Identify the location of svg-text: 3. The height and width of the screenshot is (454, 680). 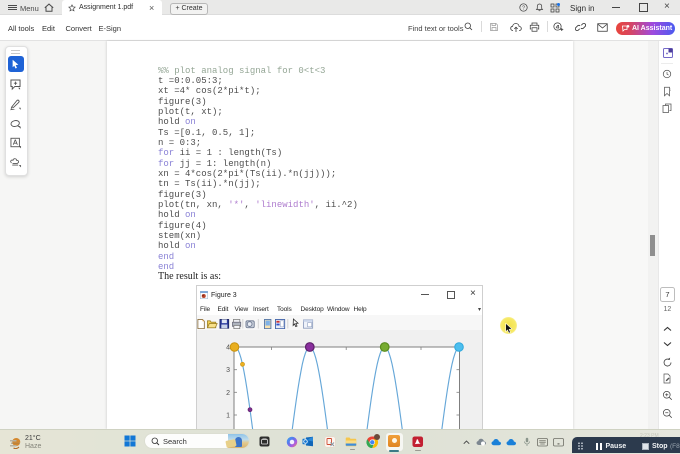
(228, 370).